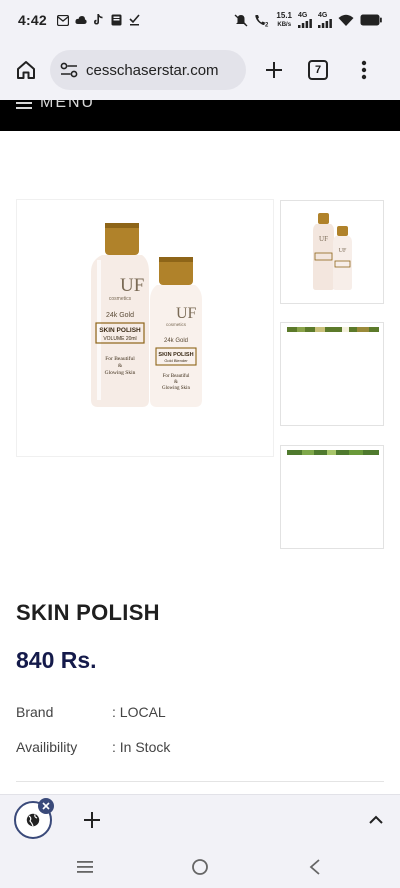 Image resolution: width=400 pixels, height=888 pixels. What do you see at coordinates (24, 105) in the screenshot?
I see `hamburger-icon` at bounding box center [24, 105].